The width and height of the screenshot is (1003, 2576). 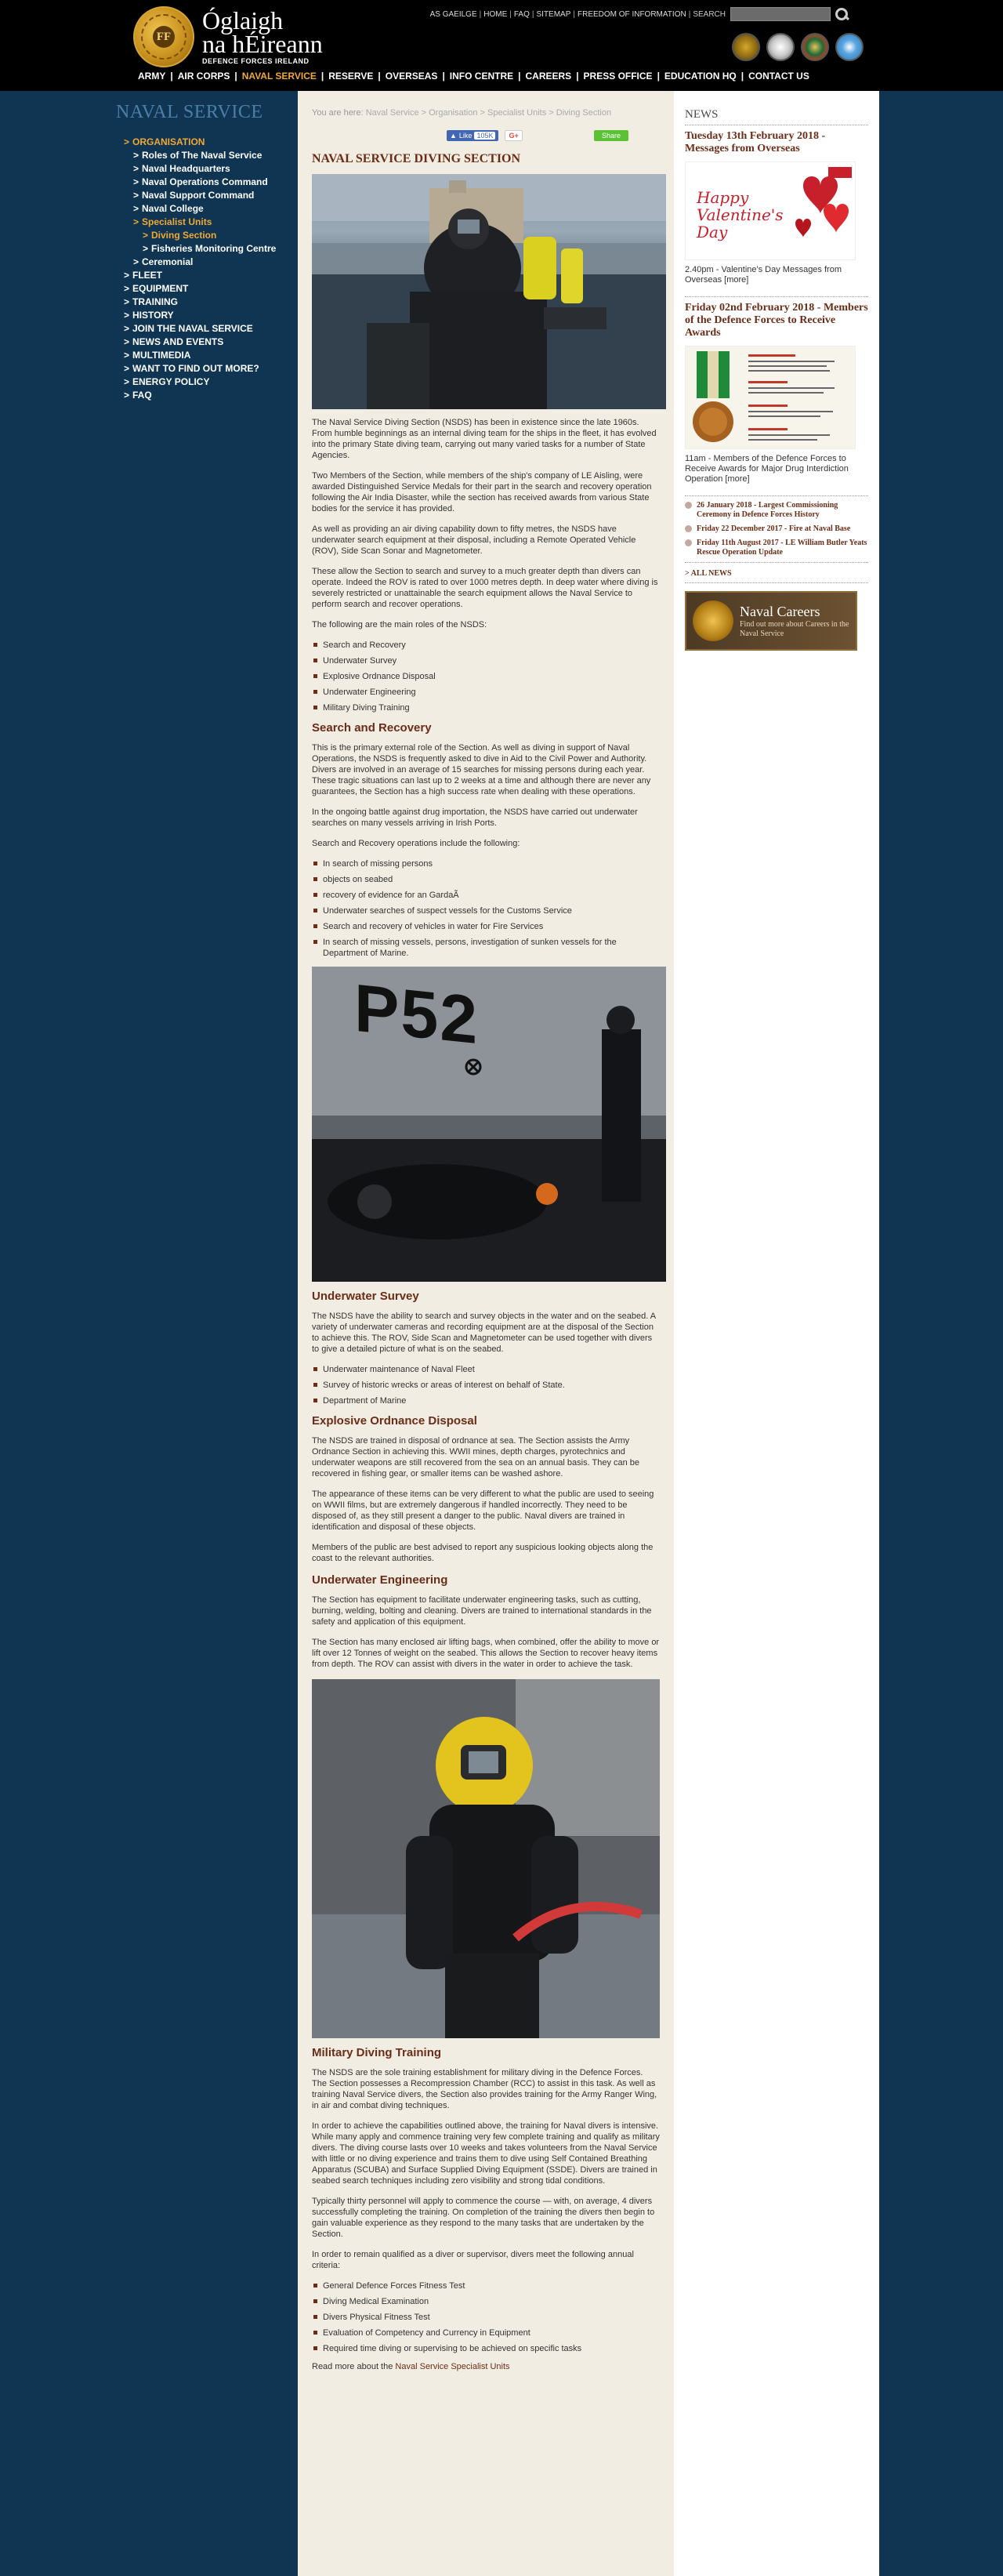 What do you see at coordinates (780, 47) in the screenshot?
I see `air-corps-badge-icon` at bounding box center [780, 47].